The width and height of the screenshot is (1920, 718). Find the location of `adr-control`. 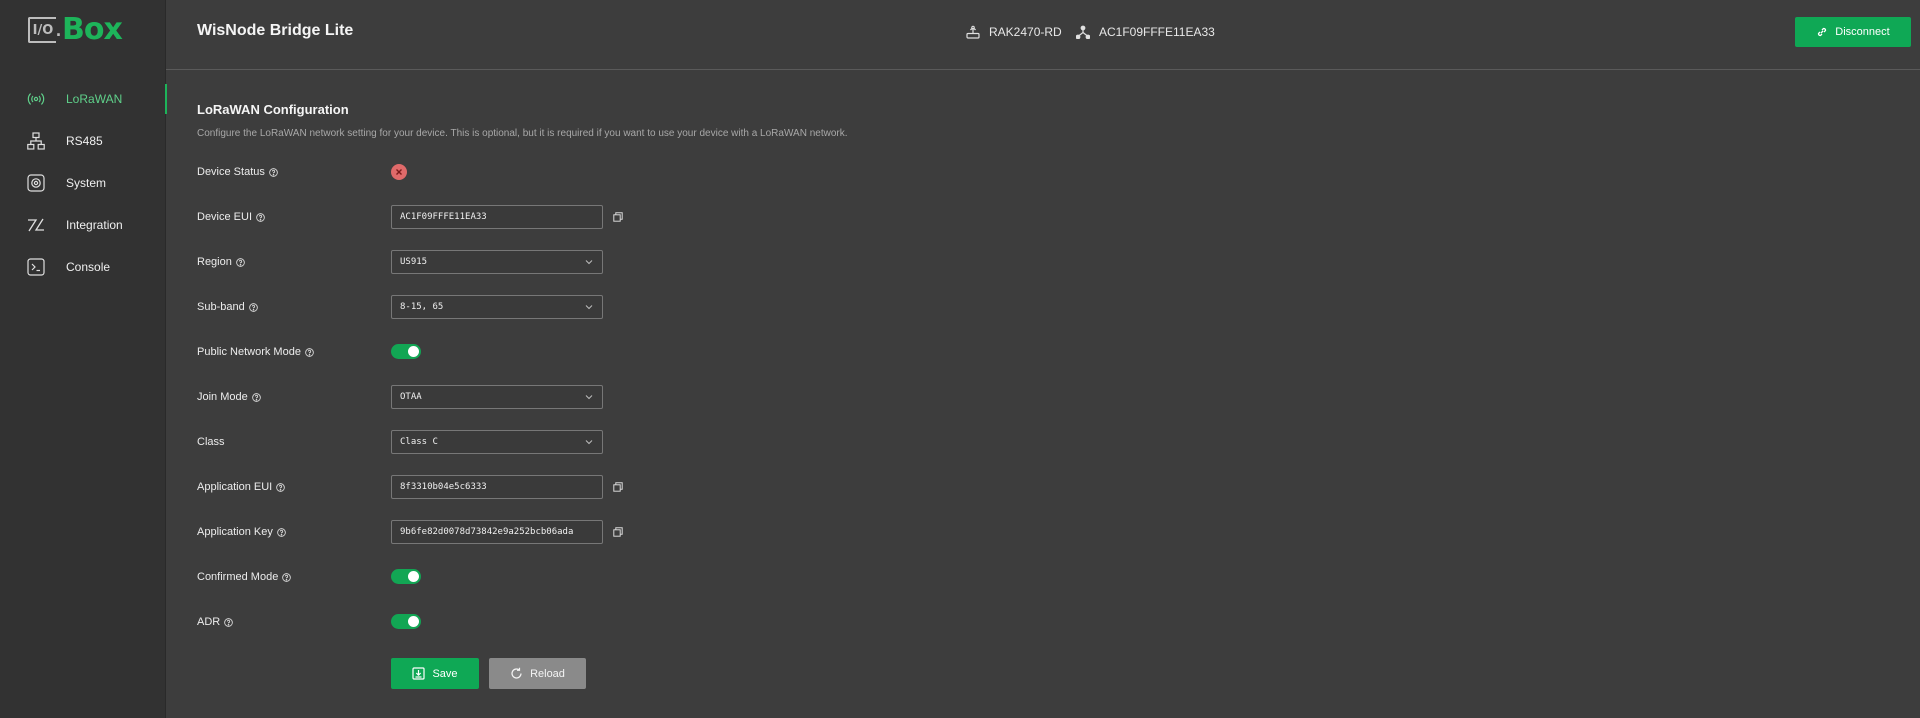

adr-control is located at coordinates (406, 619).